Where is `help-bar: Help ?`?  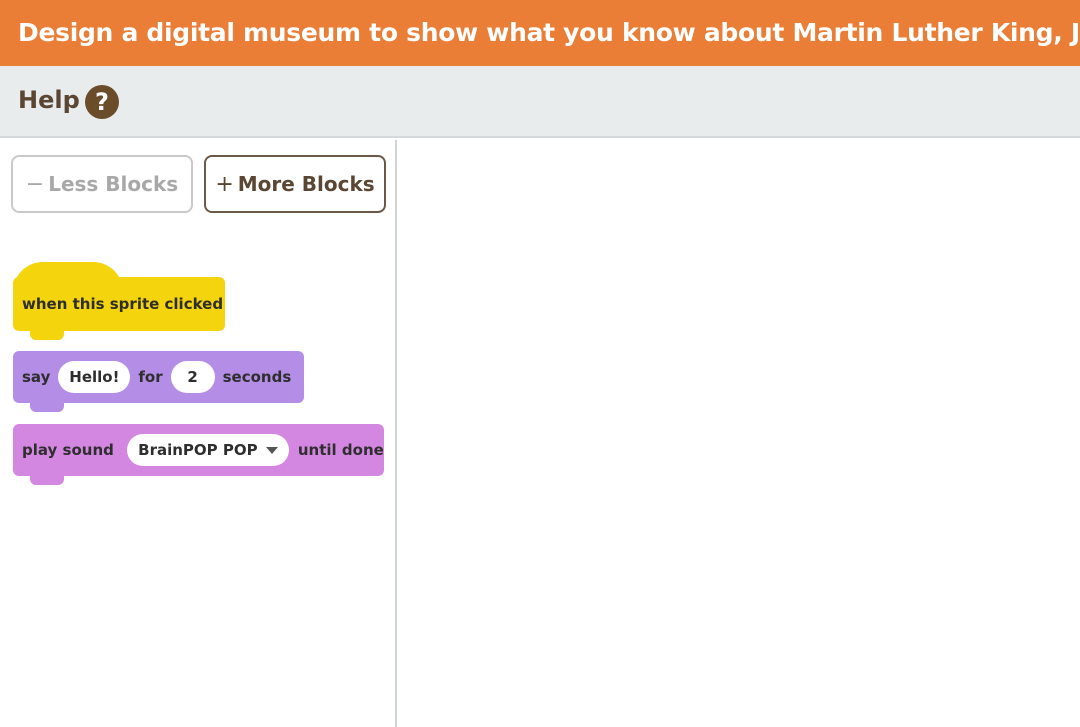 help-bar: Help ? is located at coordinates (540, 102).